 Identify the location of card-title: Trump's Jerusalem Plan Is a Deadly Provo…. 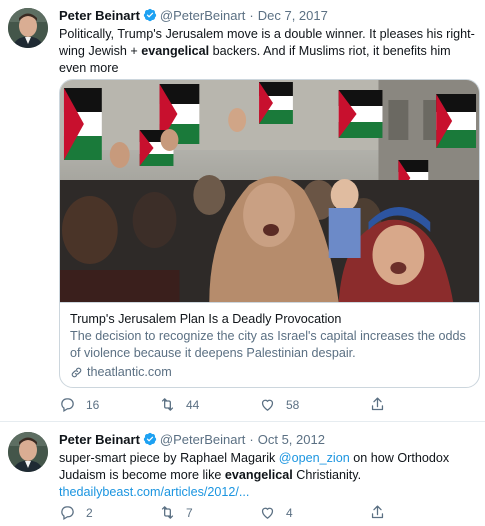
(269, 319).